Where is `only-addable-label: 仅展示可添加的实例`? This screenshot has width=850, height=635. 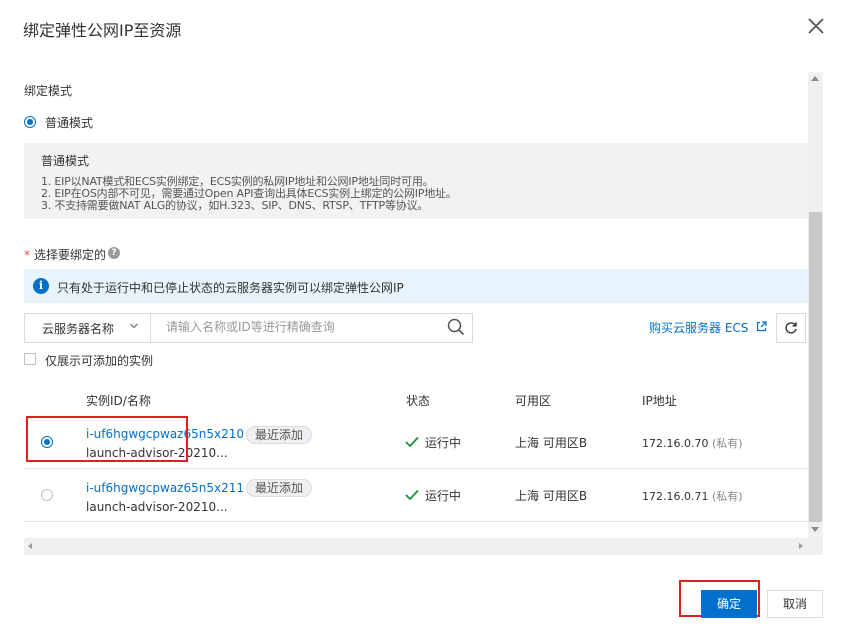
only-addable-label: 仅展示可添加的实例 is located at coordinates (99, 360).